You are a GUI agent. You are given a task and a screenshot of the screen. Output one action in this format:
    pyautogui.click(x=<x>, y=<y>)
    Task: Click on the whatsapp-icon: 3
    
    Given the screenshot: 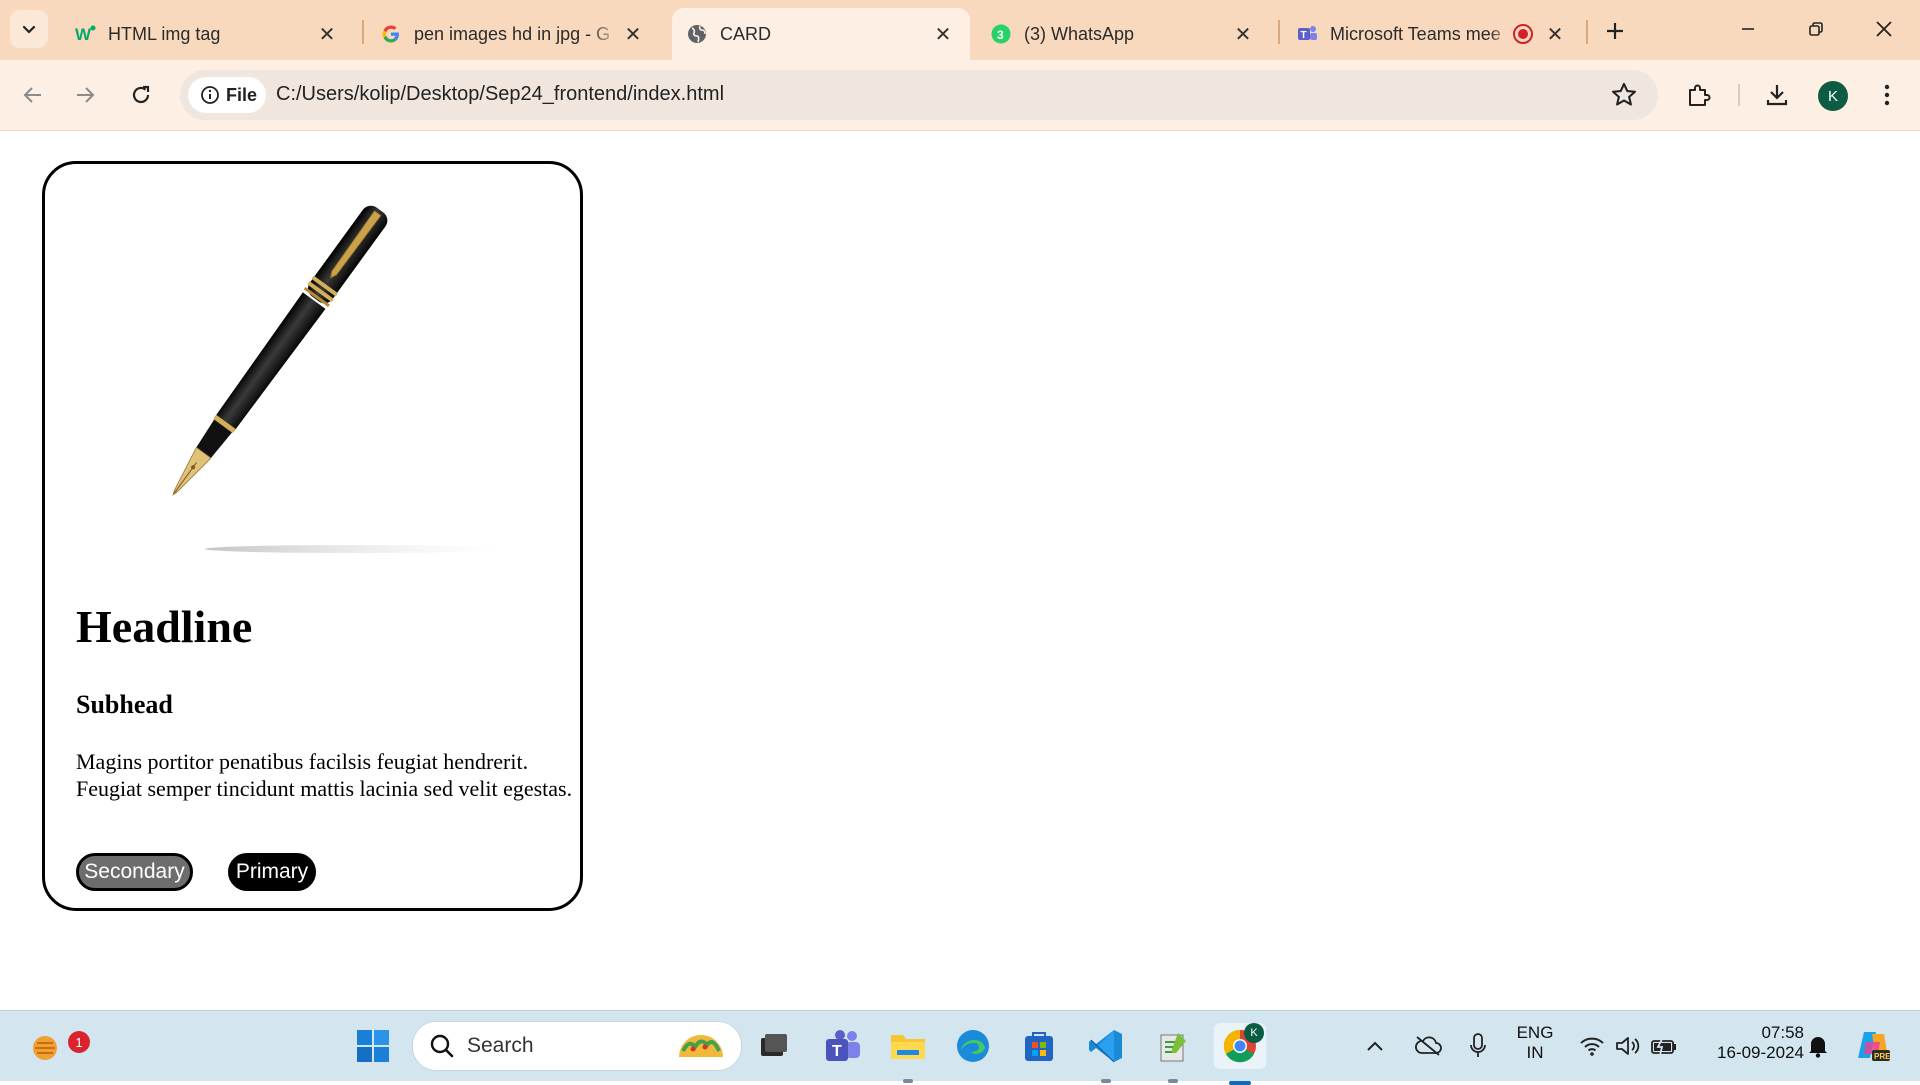 What is the action you would take?
    pyautogui.click(x=1001, y=34)
    